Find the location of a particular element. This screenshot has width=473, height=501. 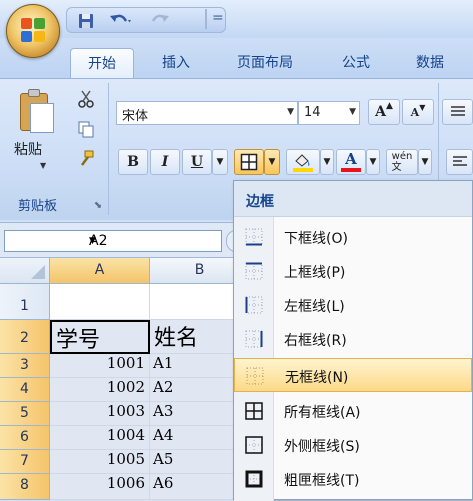

borders-icon is located at coordinates (249, 162).